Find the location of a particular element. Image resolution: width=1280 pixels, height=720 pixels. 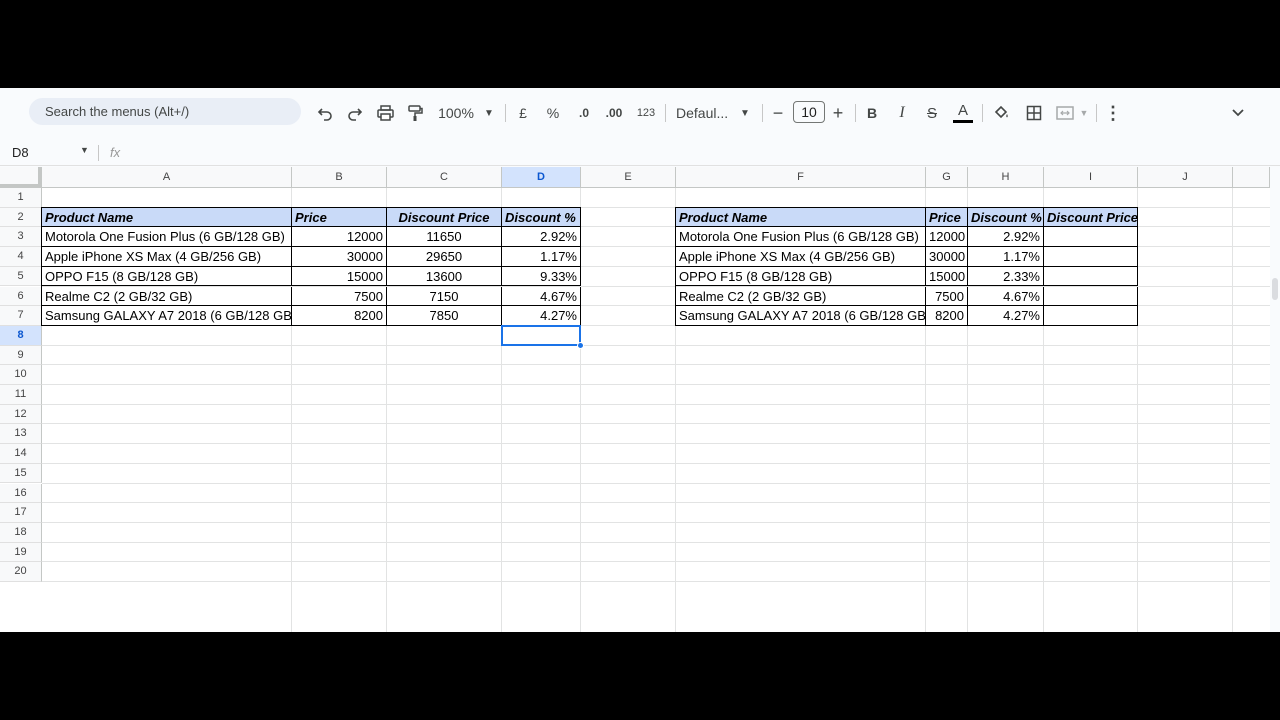

table1-cell: 12000 is located at coordinates (339, 237).